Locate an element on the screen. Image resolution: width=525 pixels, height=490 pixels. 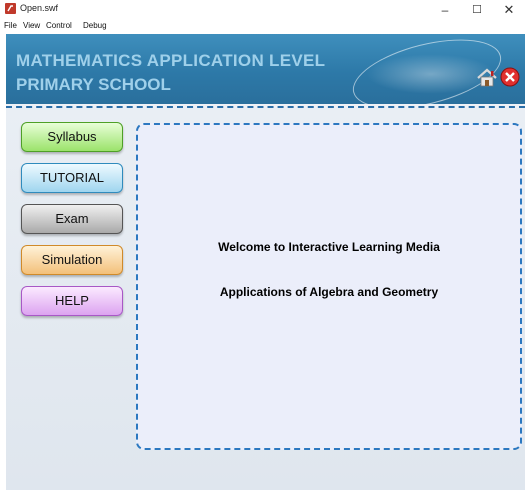
banner-divider is located at coordinates (265, 107).